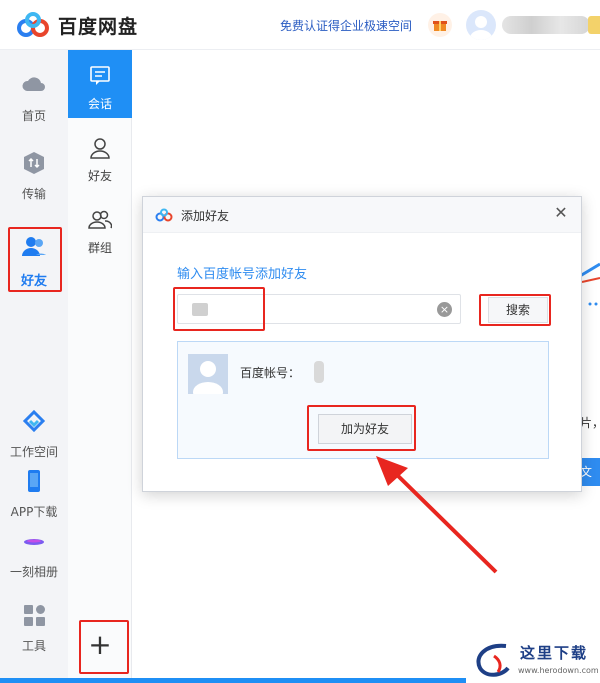 The image size is (600, 683). Describe the element at coordinates (444, 309) in the screenshot. I see `clear-input-icon: ×` at that location.